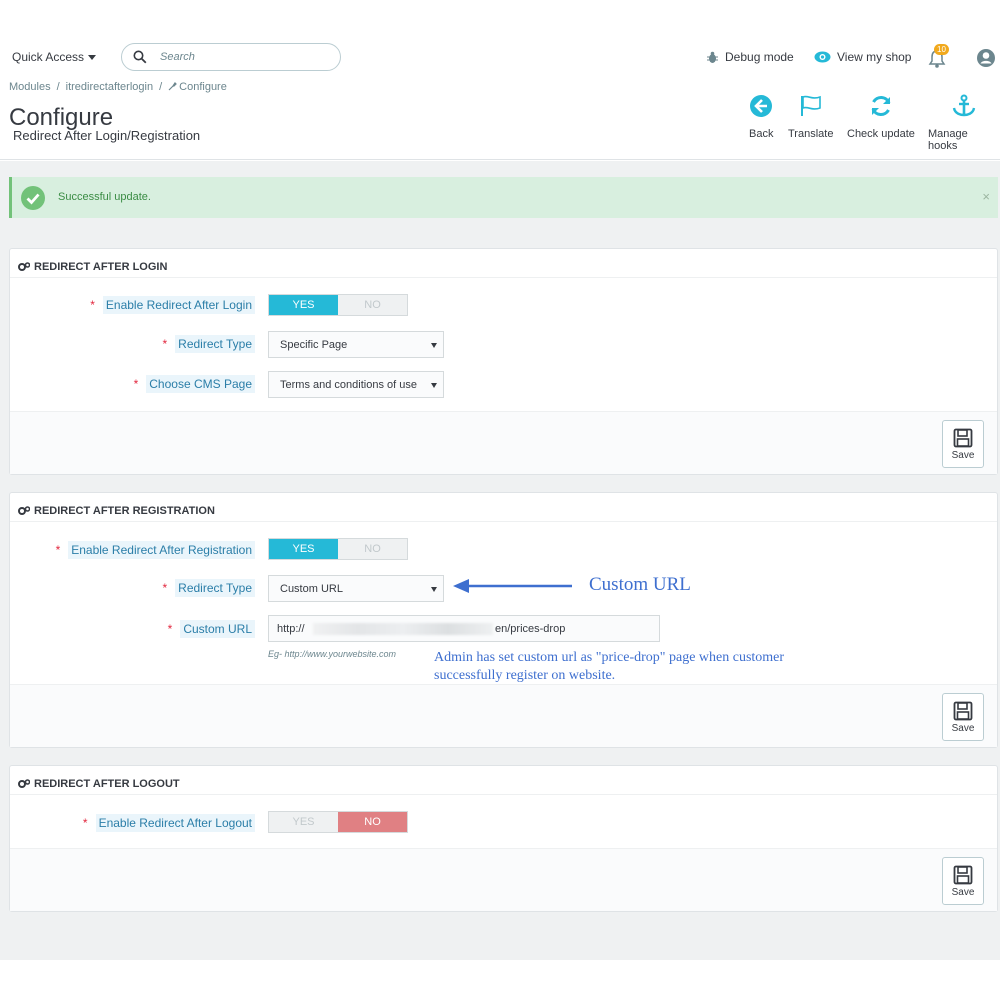 The width and height of the screenshot is (1000, 1000). Describe the element at coordinates (503, 197) in the screenshot. I see `success-alert: Successful update. ×` at that location.